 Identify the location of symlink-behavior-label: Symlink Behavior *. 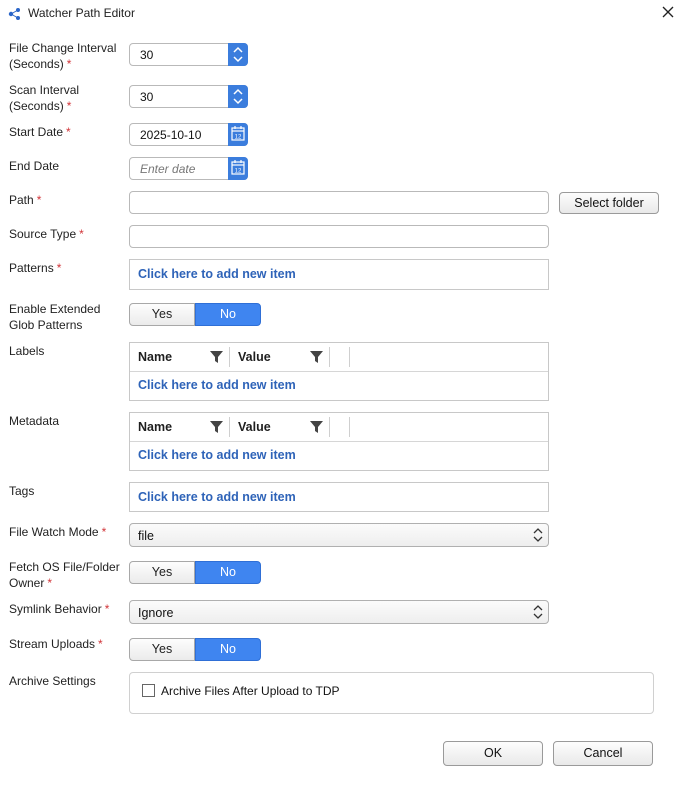
(59, 609).